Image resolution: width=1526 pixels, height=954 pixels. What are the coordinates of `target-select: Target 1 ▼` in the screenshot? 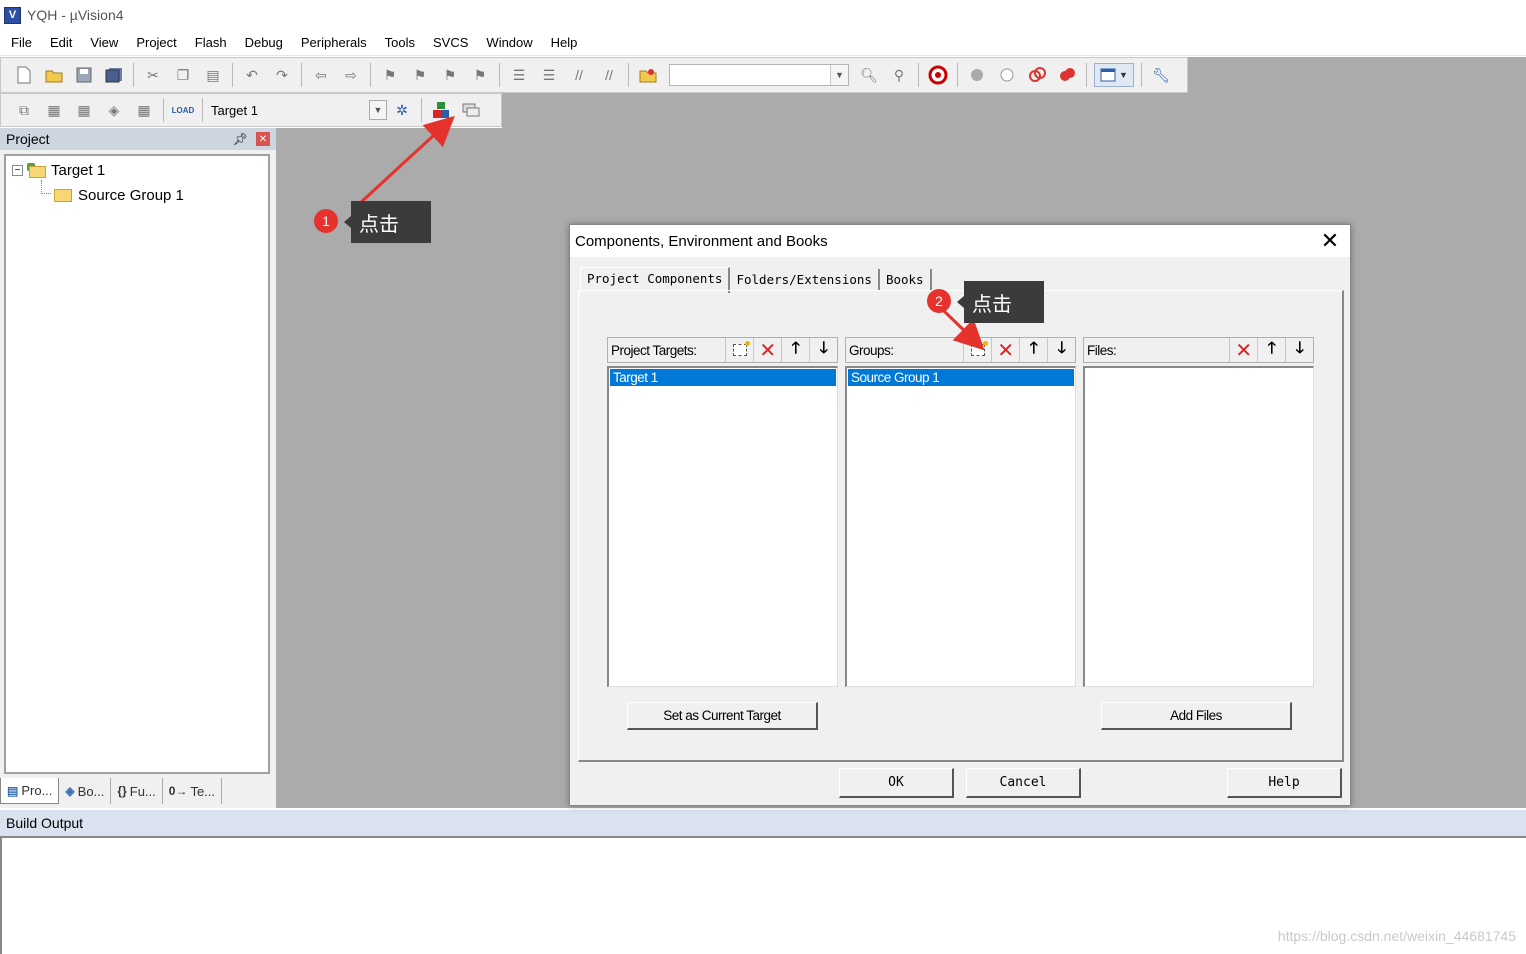 It's located at (297, 110).